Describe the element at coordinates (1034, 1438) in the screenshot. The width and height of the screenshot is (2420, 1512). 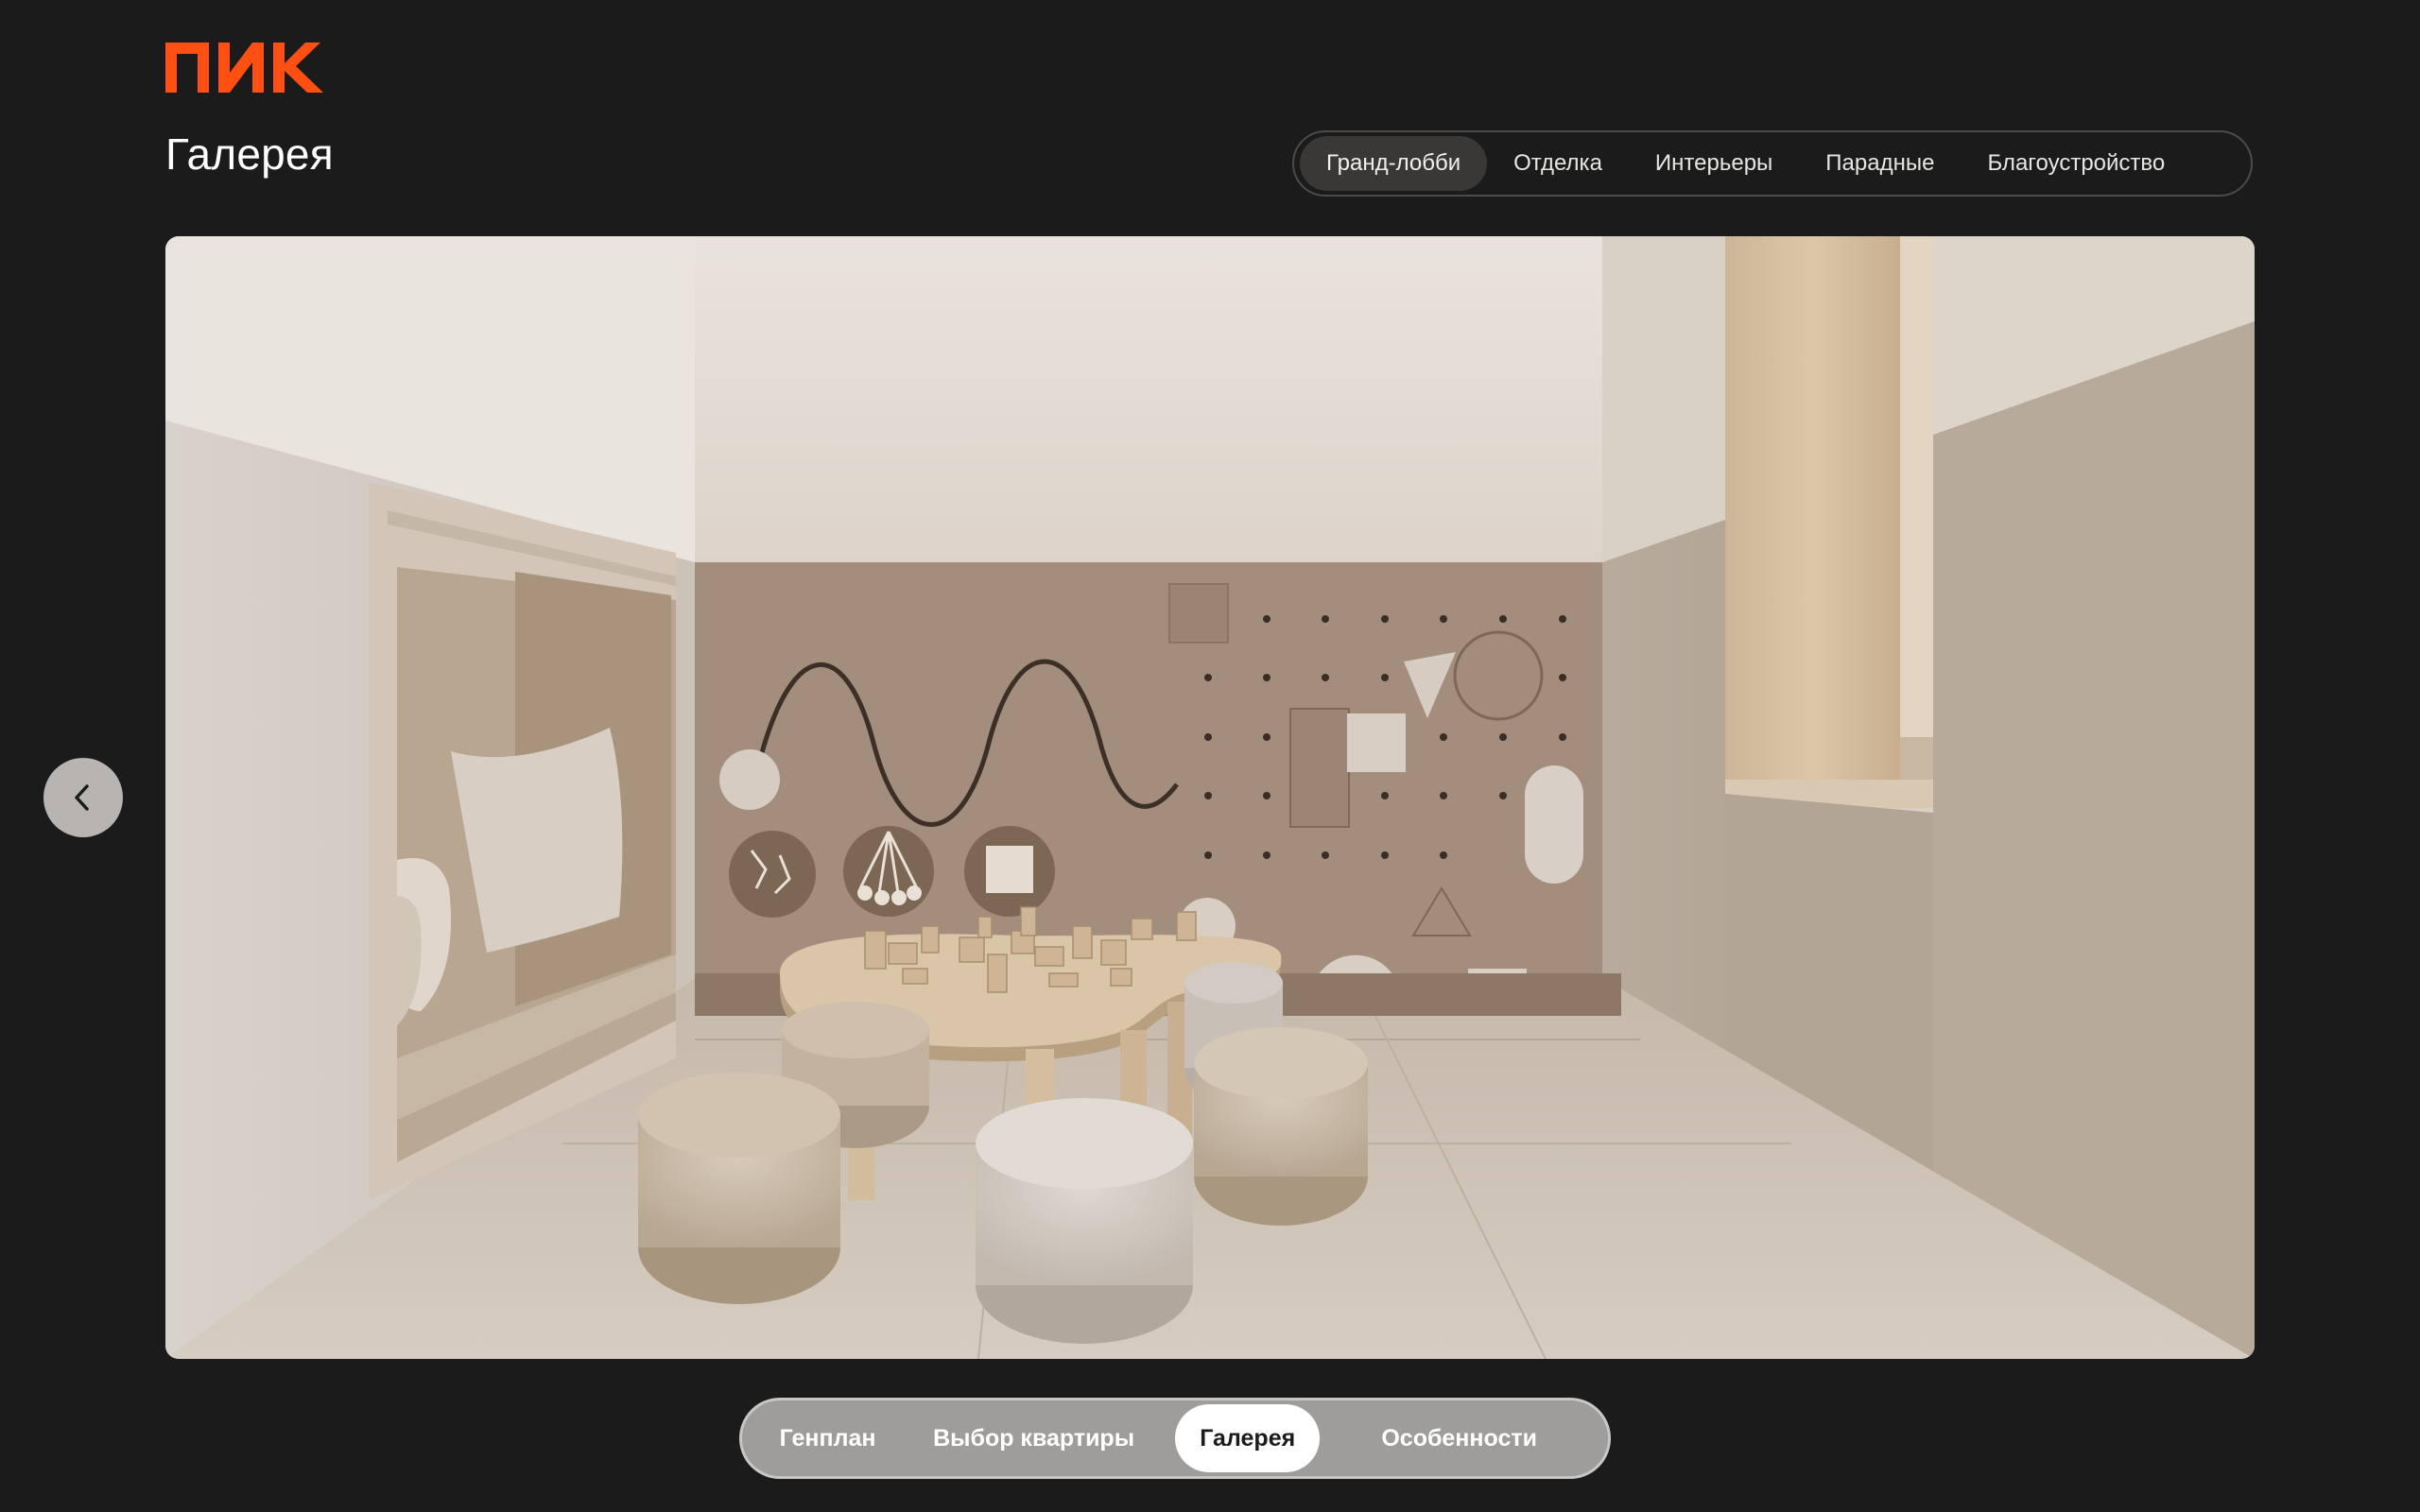
I see `nav-apartment-selection: Выбор квартиры` at that location.